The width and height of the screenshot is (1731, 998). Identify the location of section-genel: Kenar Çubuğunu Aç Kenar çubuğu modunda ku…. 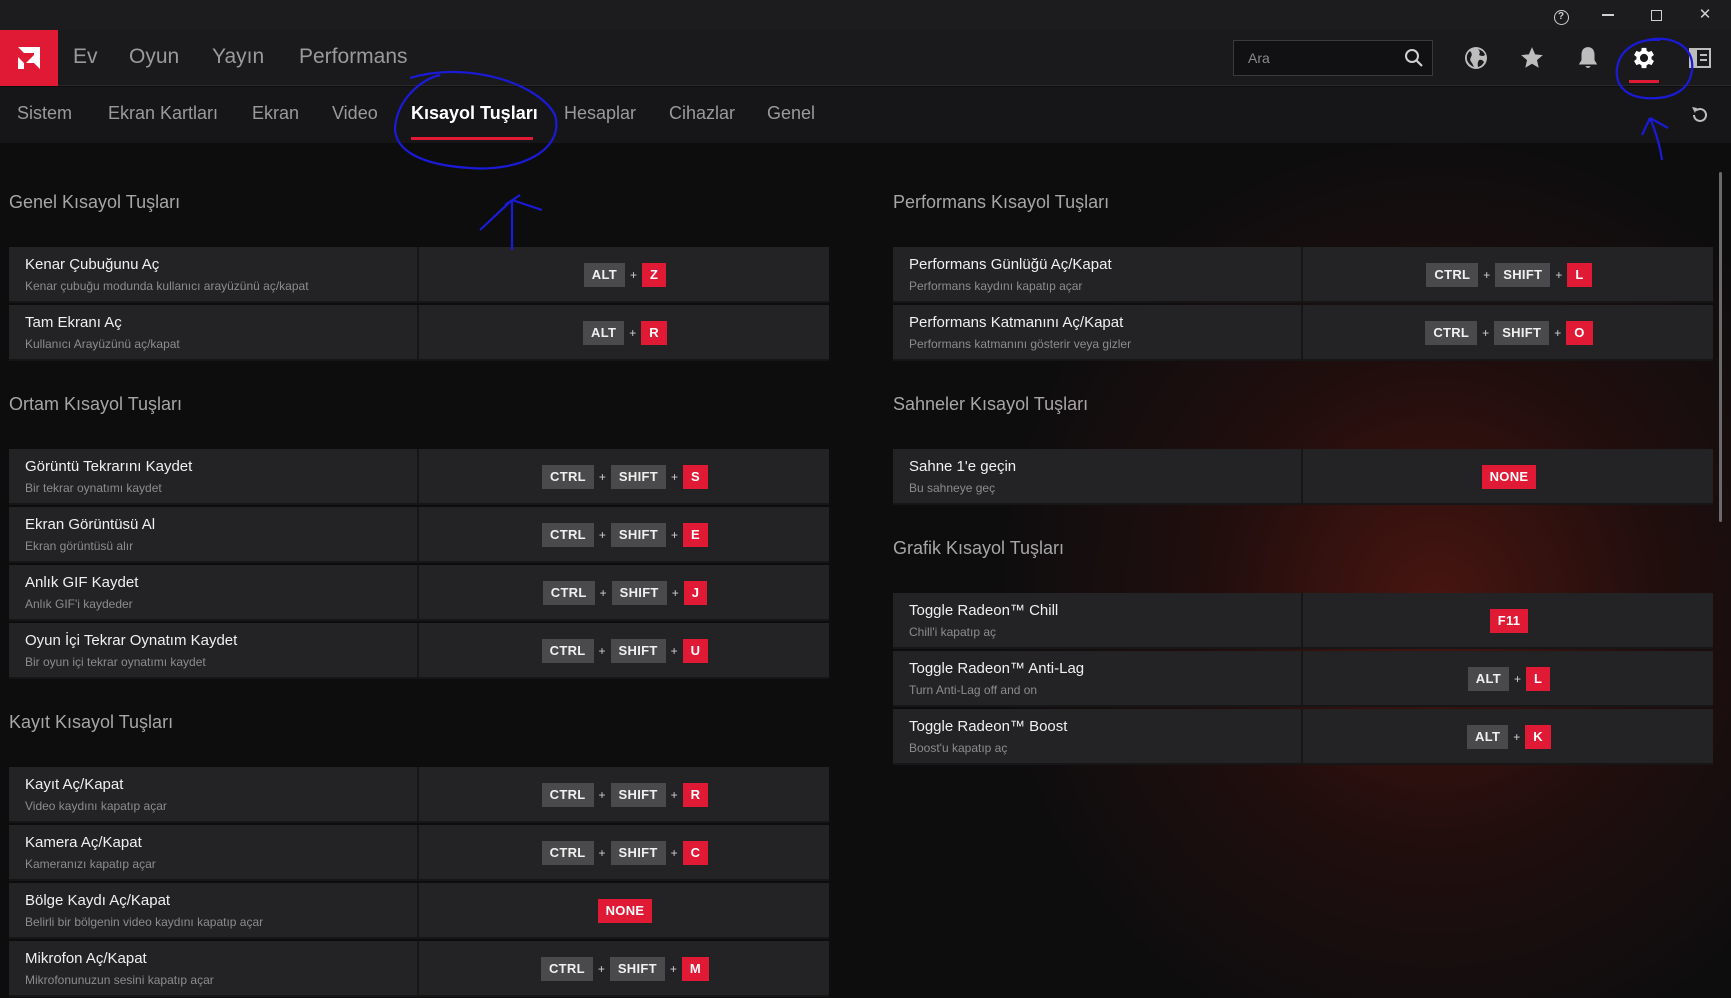
(419, 305).